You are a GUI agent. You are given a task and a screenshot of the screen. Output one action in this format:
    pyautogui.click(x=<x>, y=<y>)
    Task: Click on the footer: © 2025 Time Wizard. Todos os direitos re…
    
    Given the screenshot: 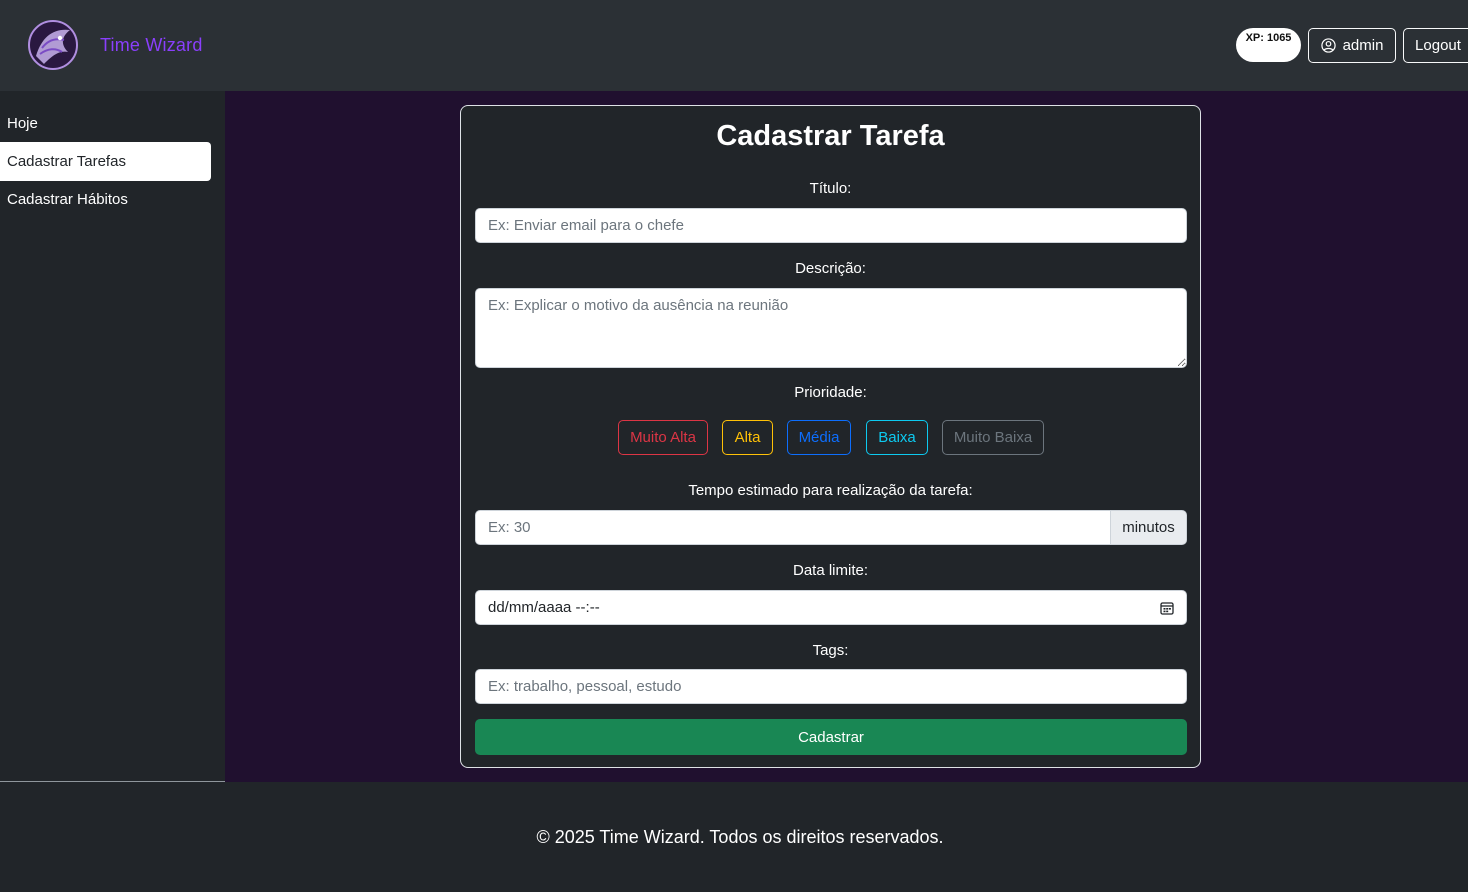 What is the action you would take?
    pyautogui.click(x=734, y=837)
    